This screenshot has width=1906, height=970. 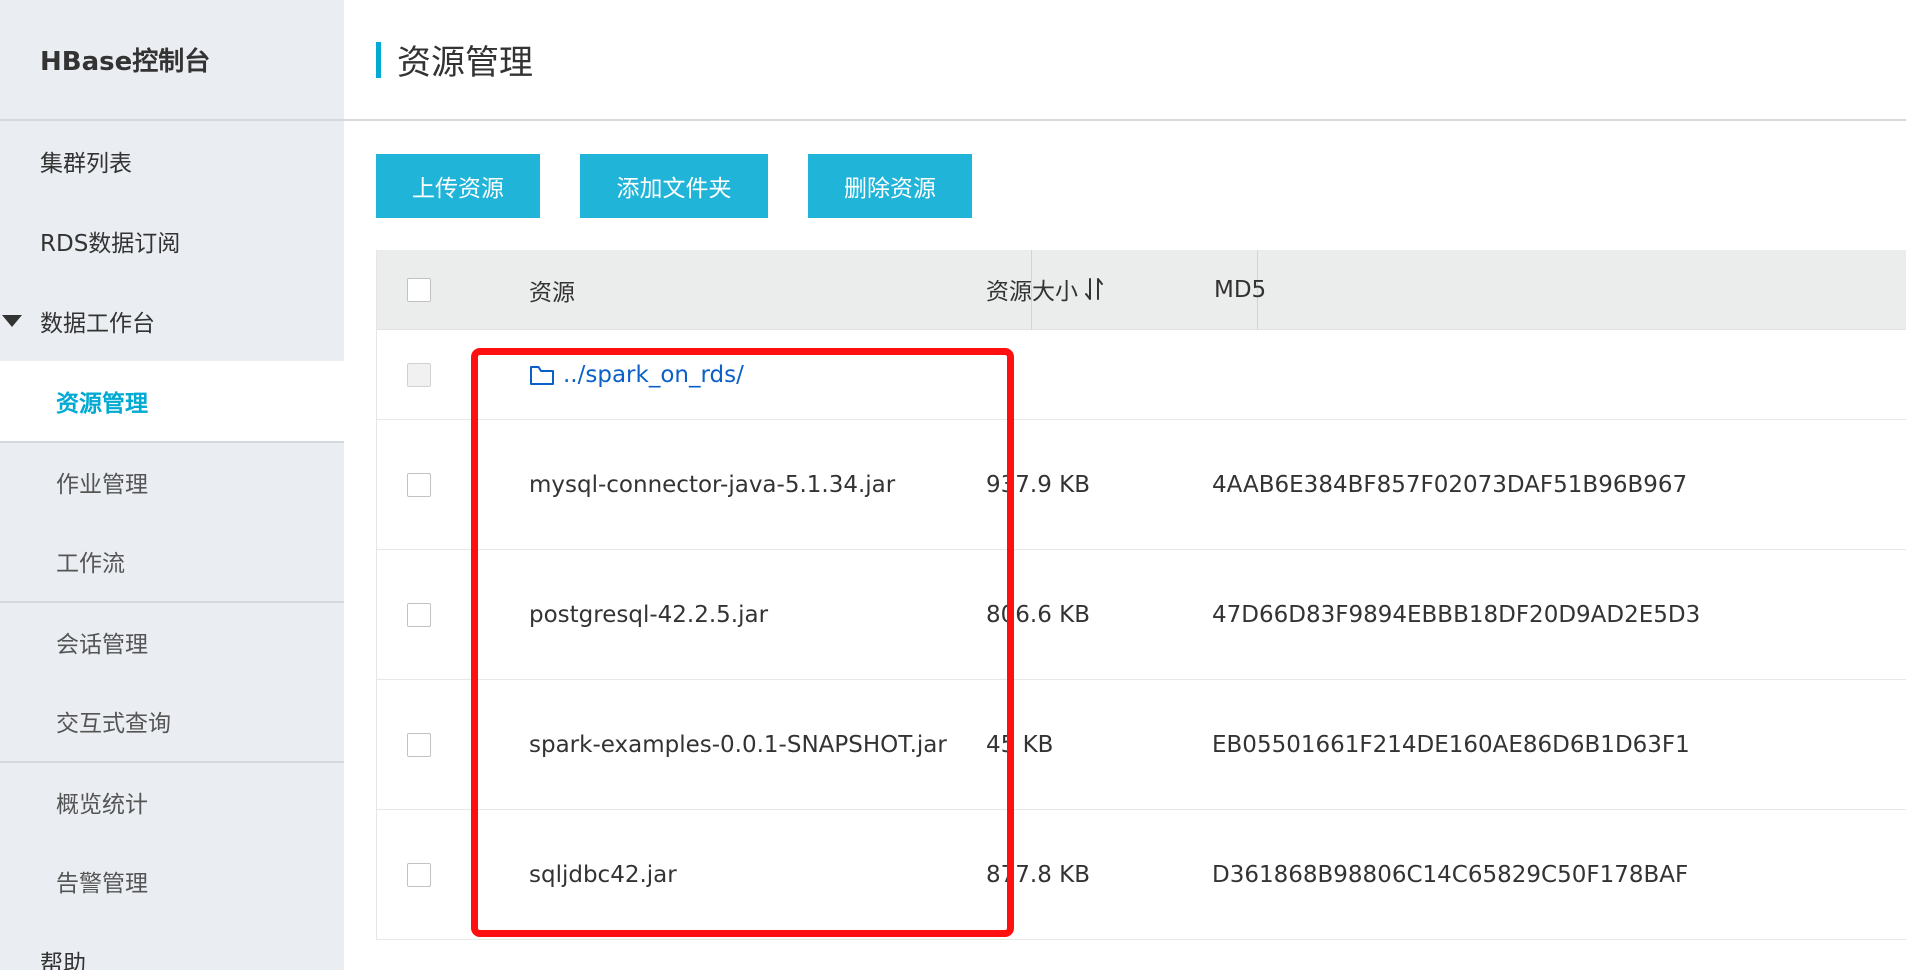 I want to click on sidebar-item-cluster-list: 集群列表, so click(x=172, y=161).